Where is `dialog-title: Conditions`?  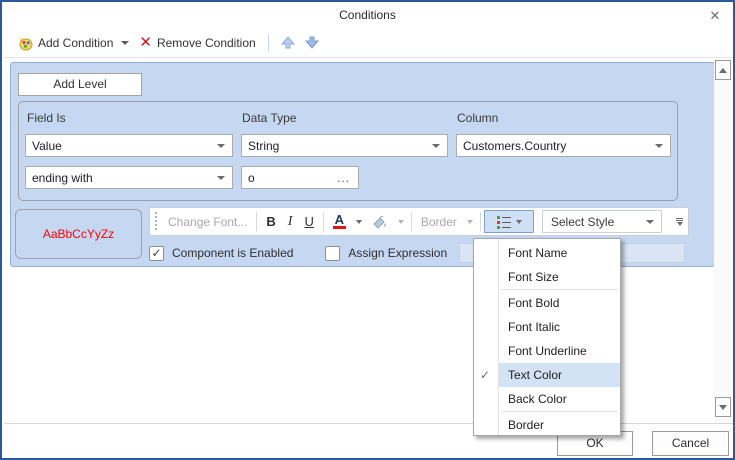 dialog-title: Conditions is located at coordinates (367, 15).